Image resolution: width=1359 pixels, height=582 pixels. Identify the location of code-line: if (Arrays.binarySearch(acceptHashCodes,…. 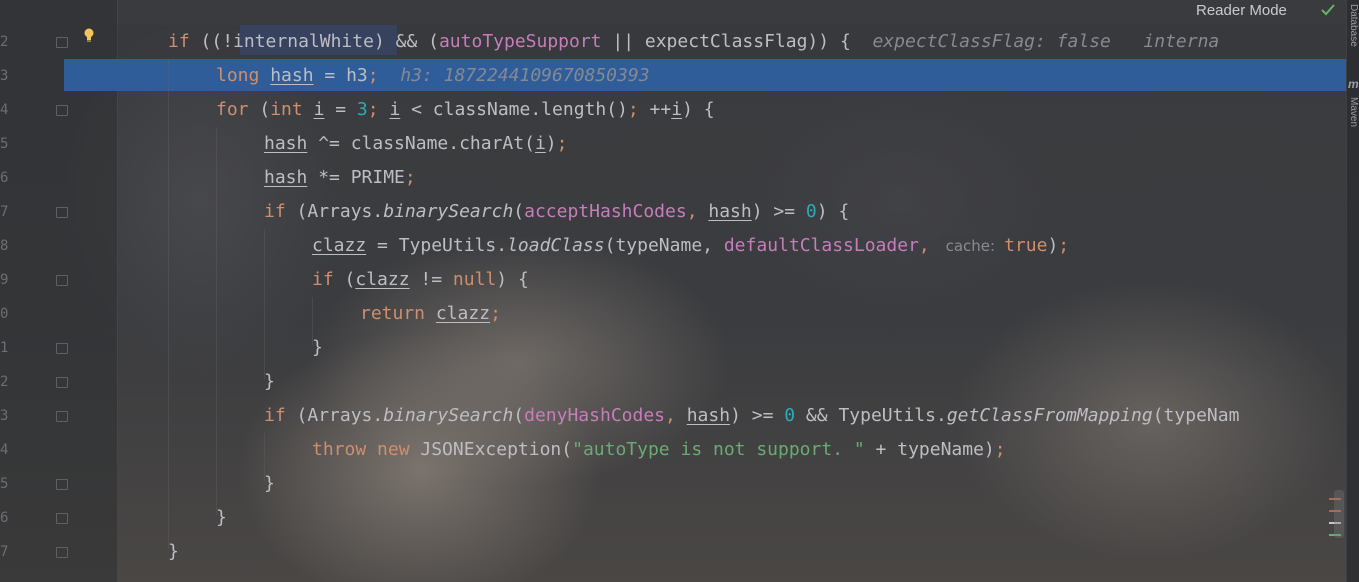
(556, 212).